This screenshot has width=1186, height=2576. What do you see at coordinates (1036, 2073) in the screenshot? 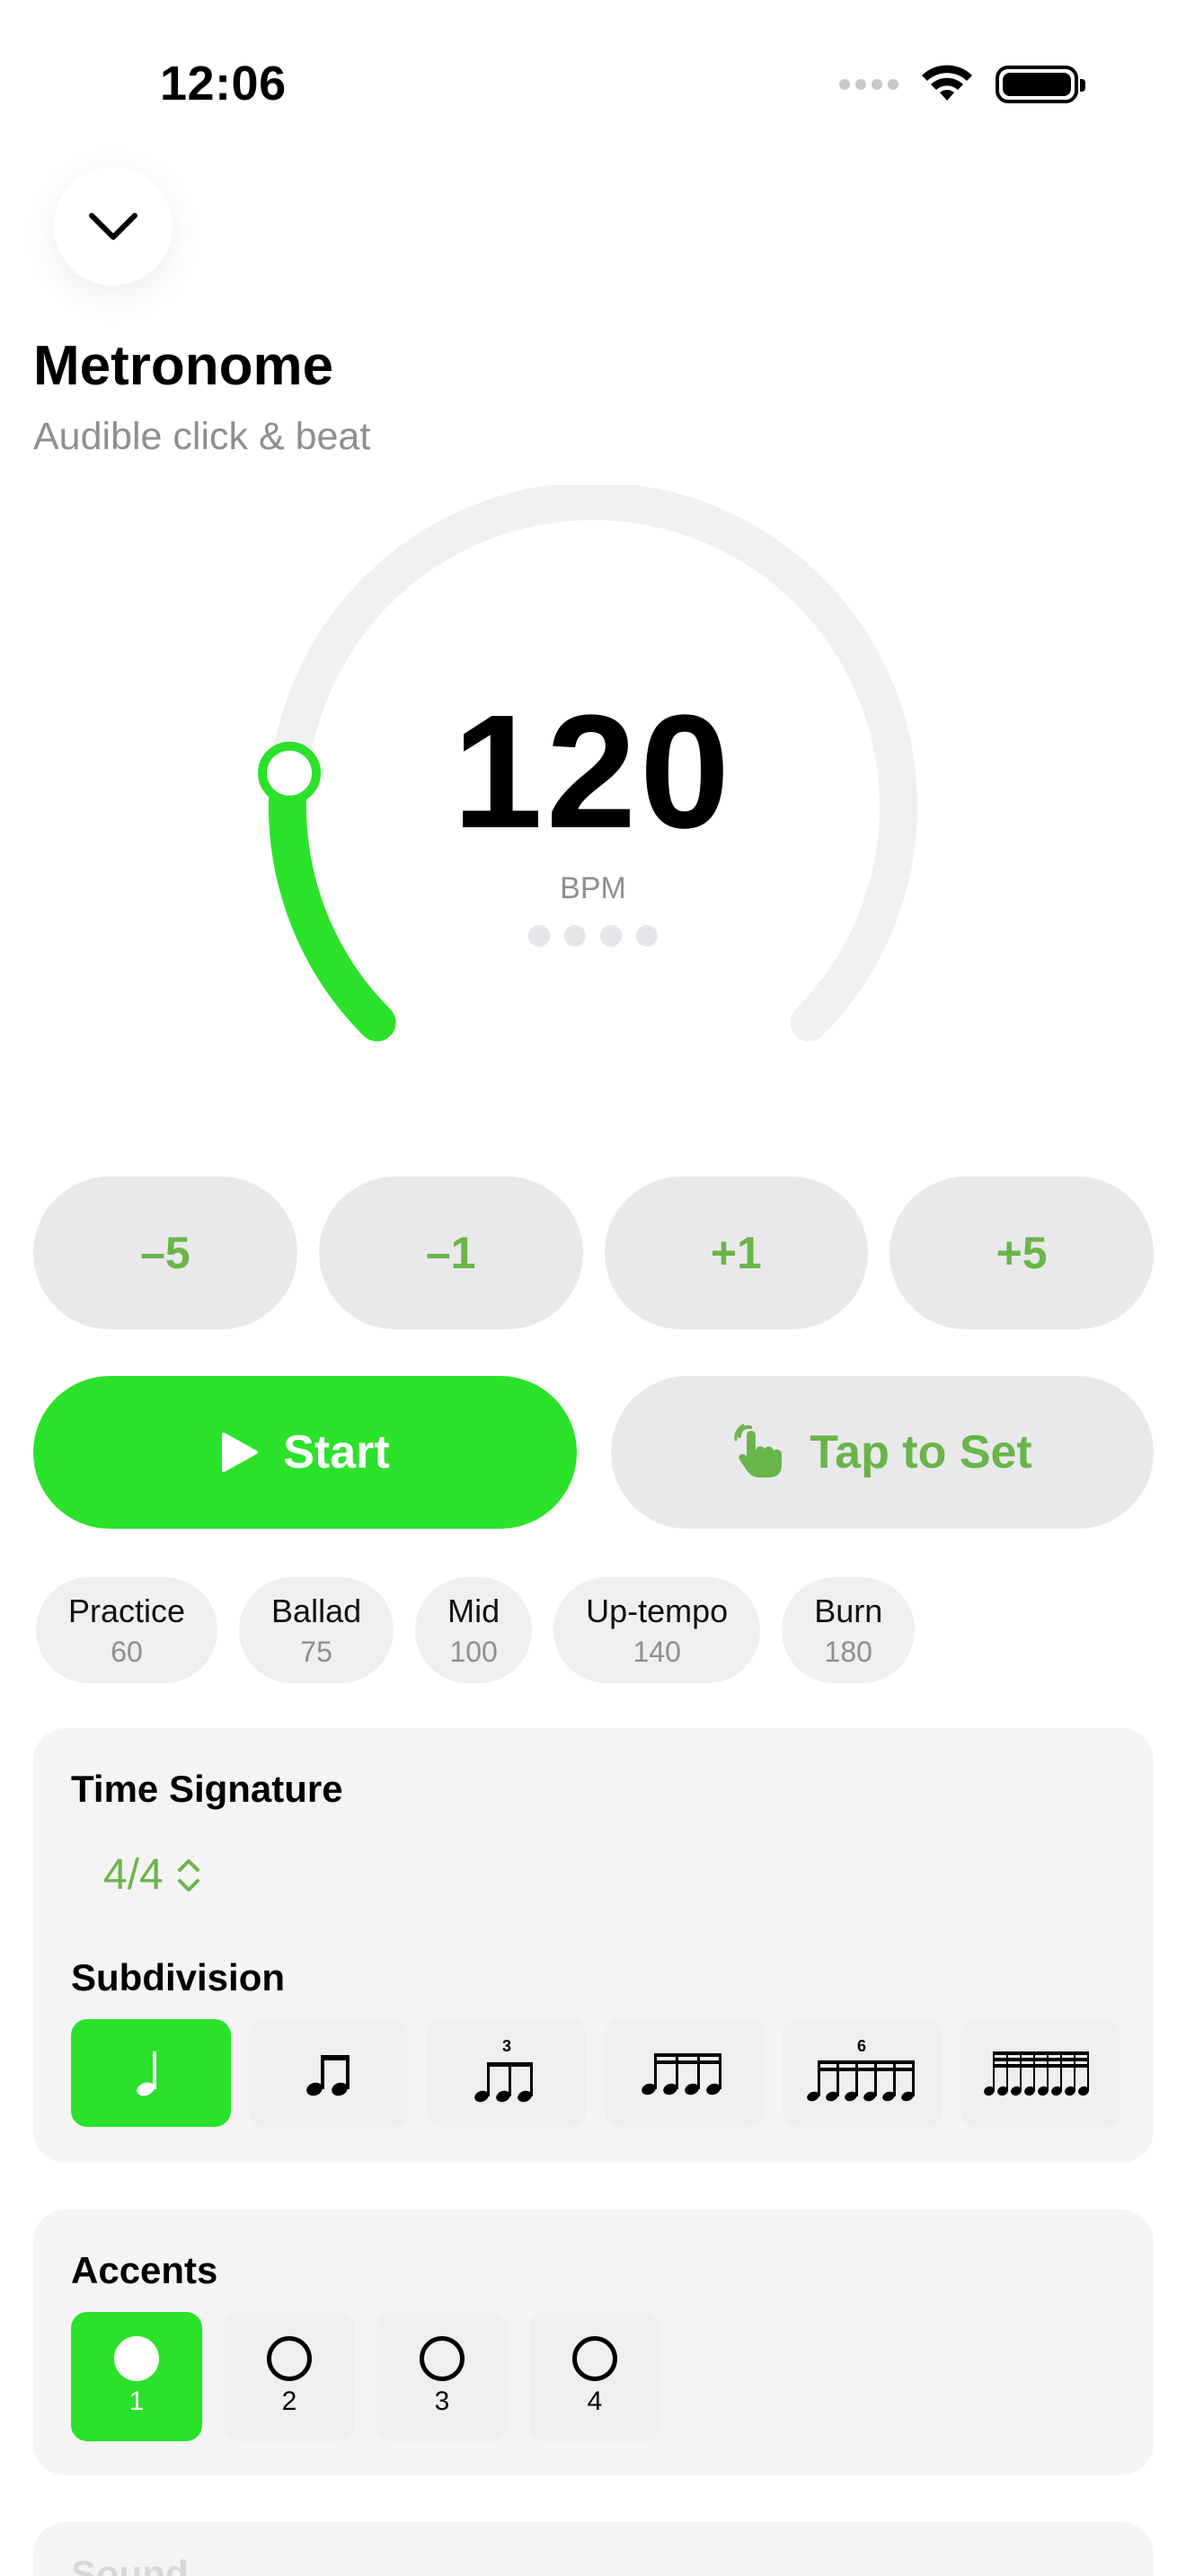
I see `thirty-second-notes-icon` at bounding box center [1036, 2073].